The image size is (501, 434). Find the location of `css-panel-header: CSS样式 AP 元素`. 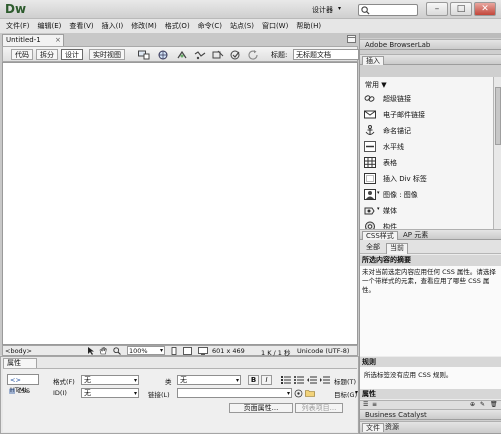

css-panel-header: CSS样式 AP 元素 is located at coordinates (430, 234).